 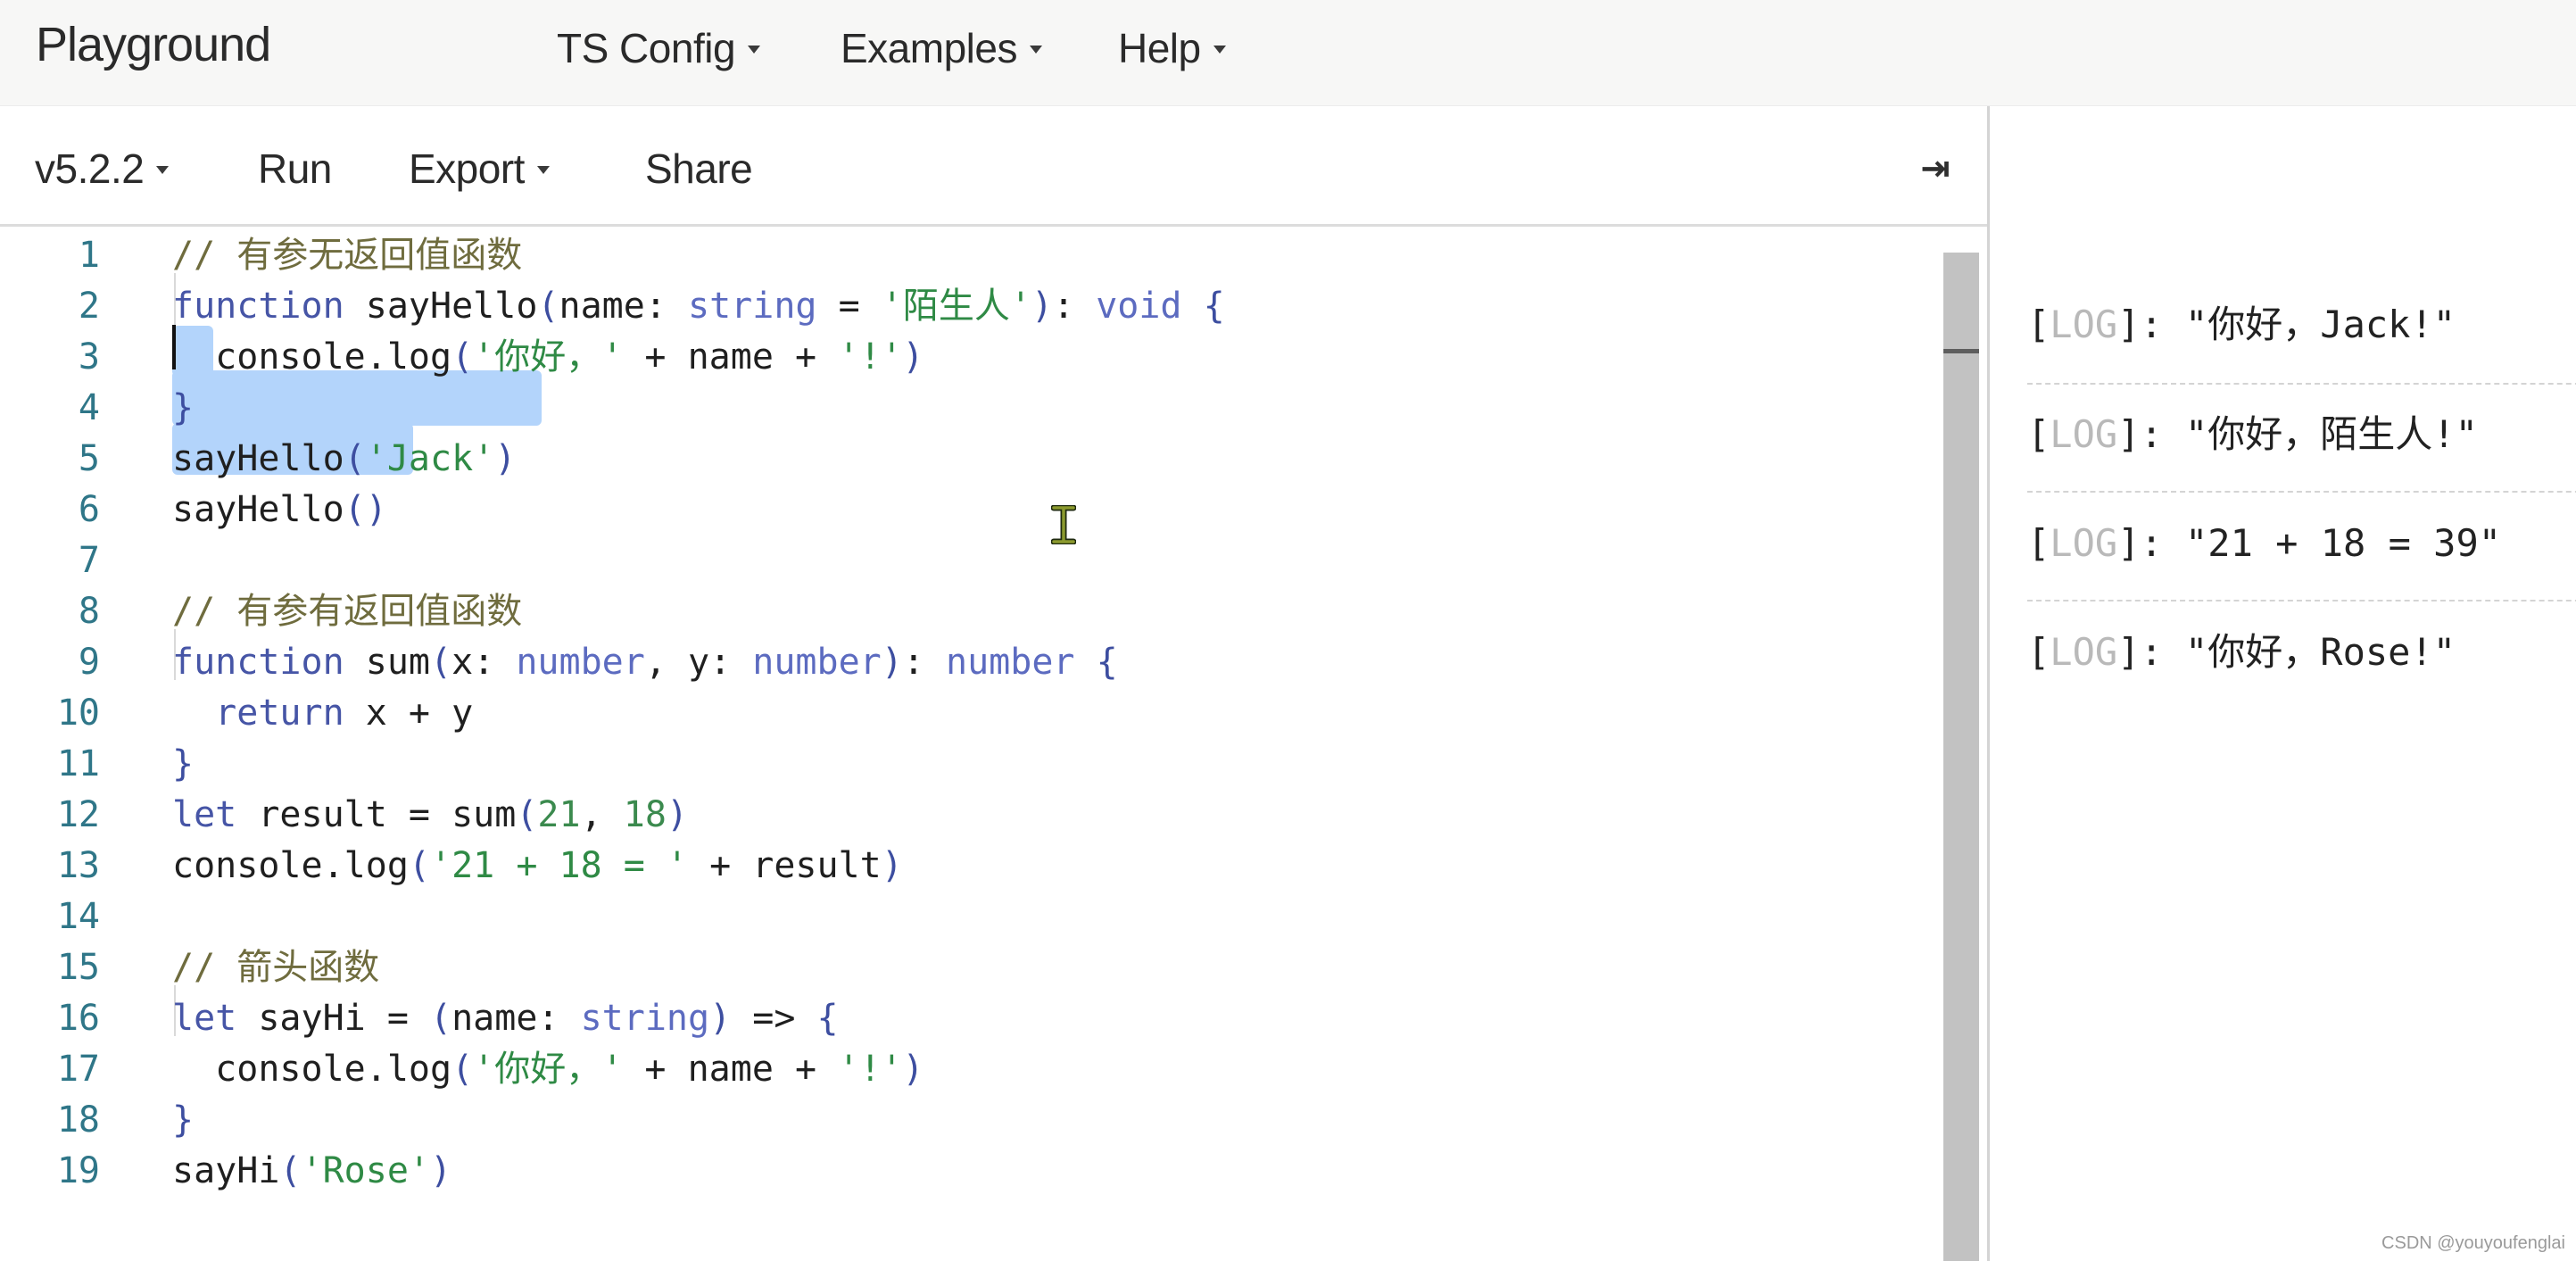 I want to click on code-token: '陌生人', so click(x=956, y=306).